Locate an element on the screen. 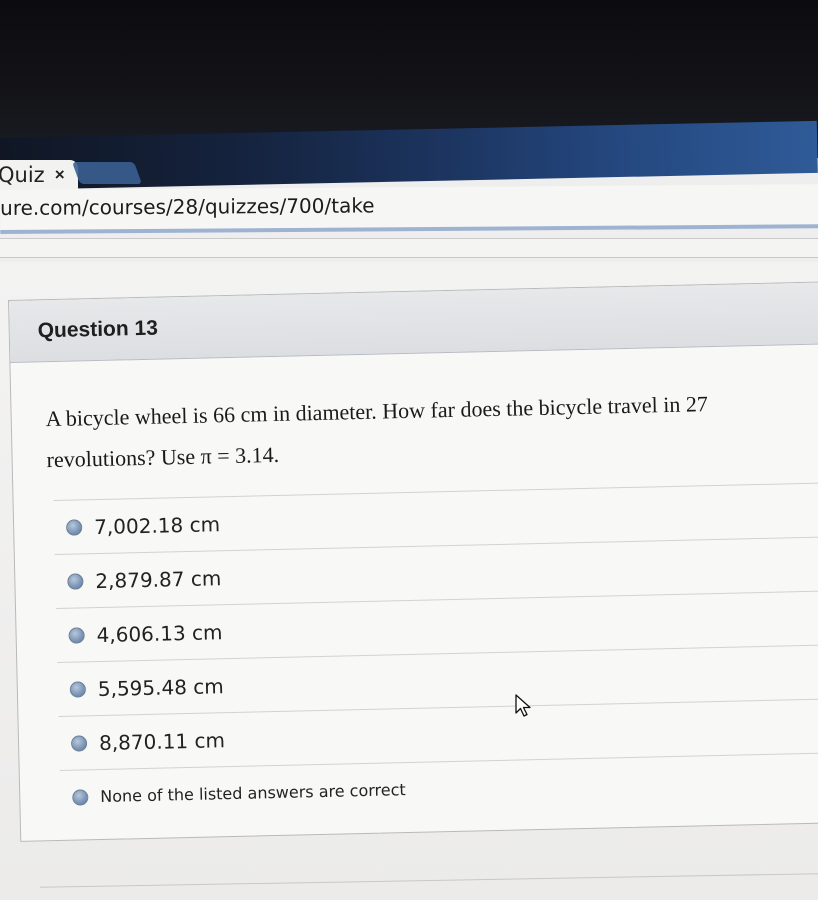  close-icon: × is located at coordinates (60, 175).